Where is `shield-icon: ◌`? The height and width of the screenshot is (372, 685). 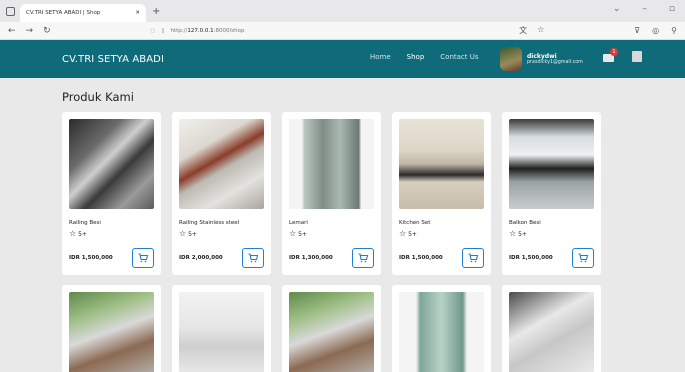
shield-icon: ◌ is located at coordinates (153, 30).